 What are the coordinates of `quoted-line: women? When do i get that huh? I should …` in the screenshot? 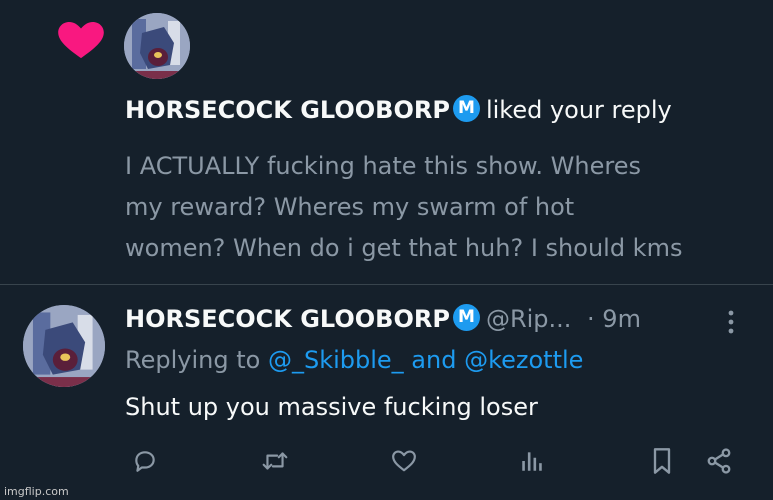 It's located at (404, 248).